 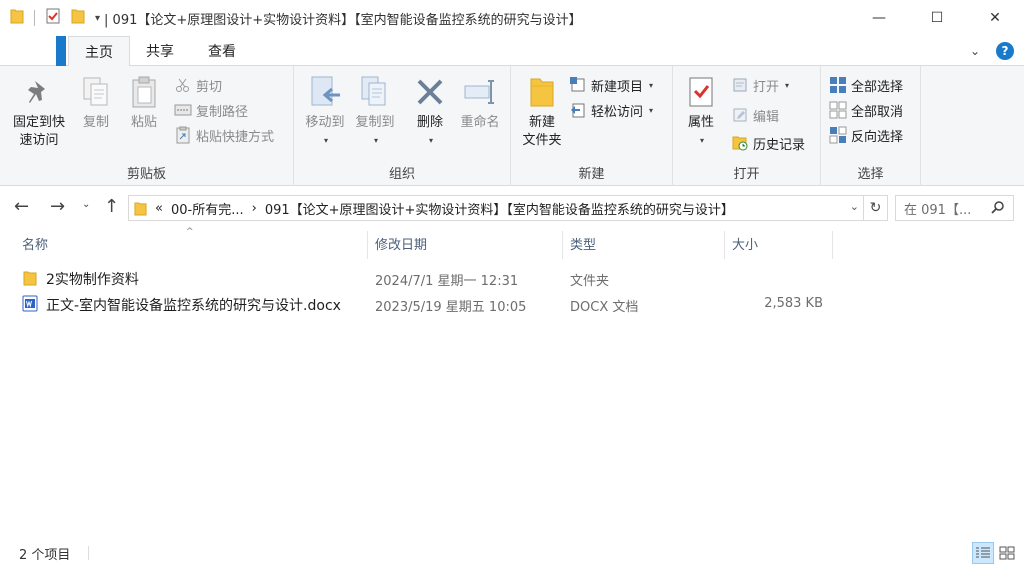 What do you see at coordinates (1005, 51) in the screenshot?
I see `help-icon: ?` at bounding box center [1005, 51].